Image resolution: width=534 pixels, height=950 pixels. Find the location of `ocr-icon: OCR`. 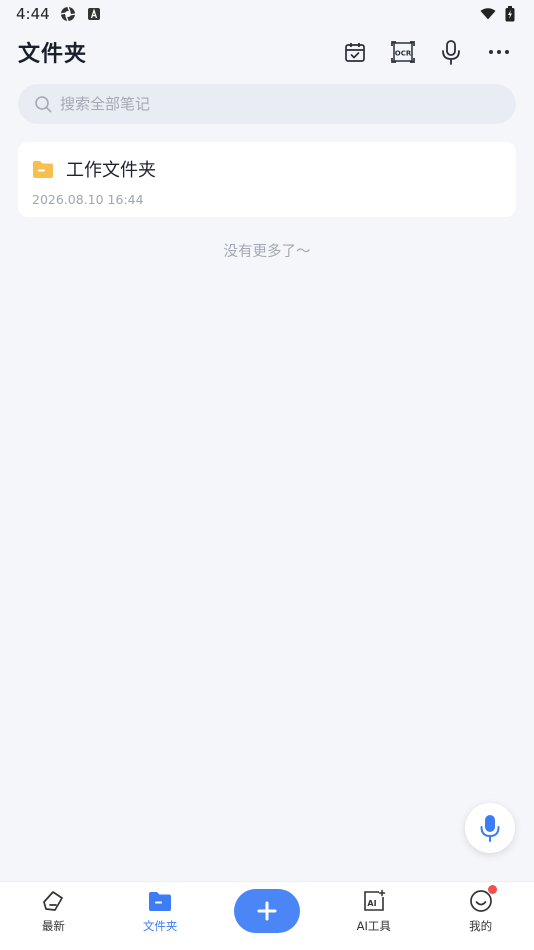

ocr-icon: OCR is located at coordinates (403, 52).